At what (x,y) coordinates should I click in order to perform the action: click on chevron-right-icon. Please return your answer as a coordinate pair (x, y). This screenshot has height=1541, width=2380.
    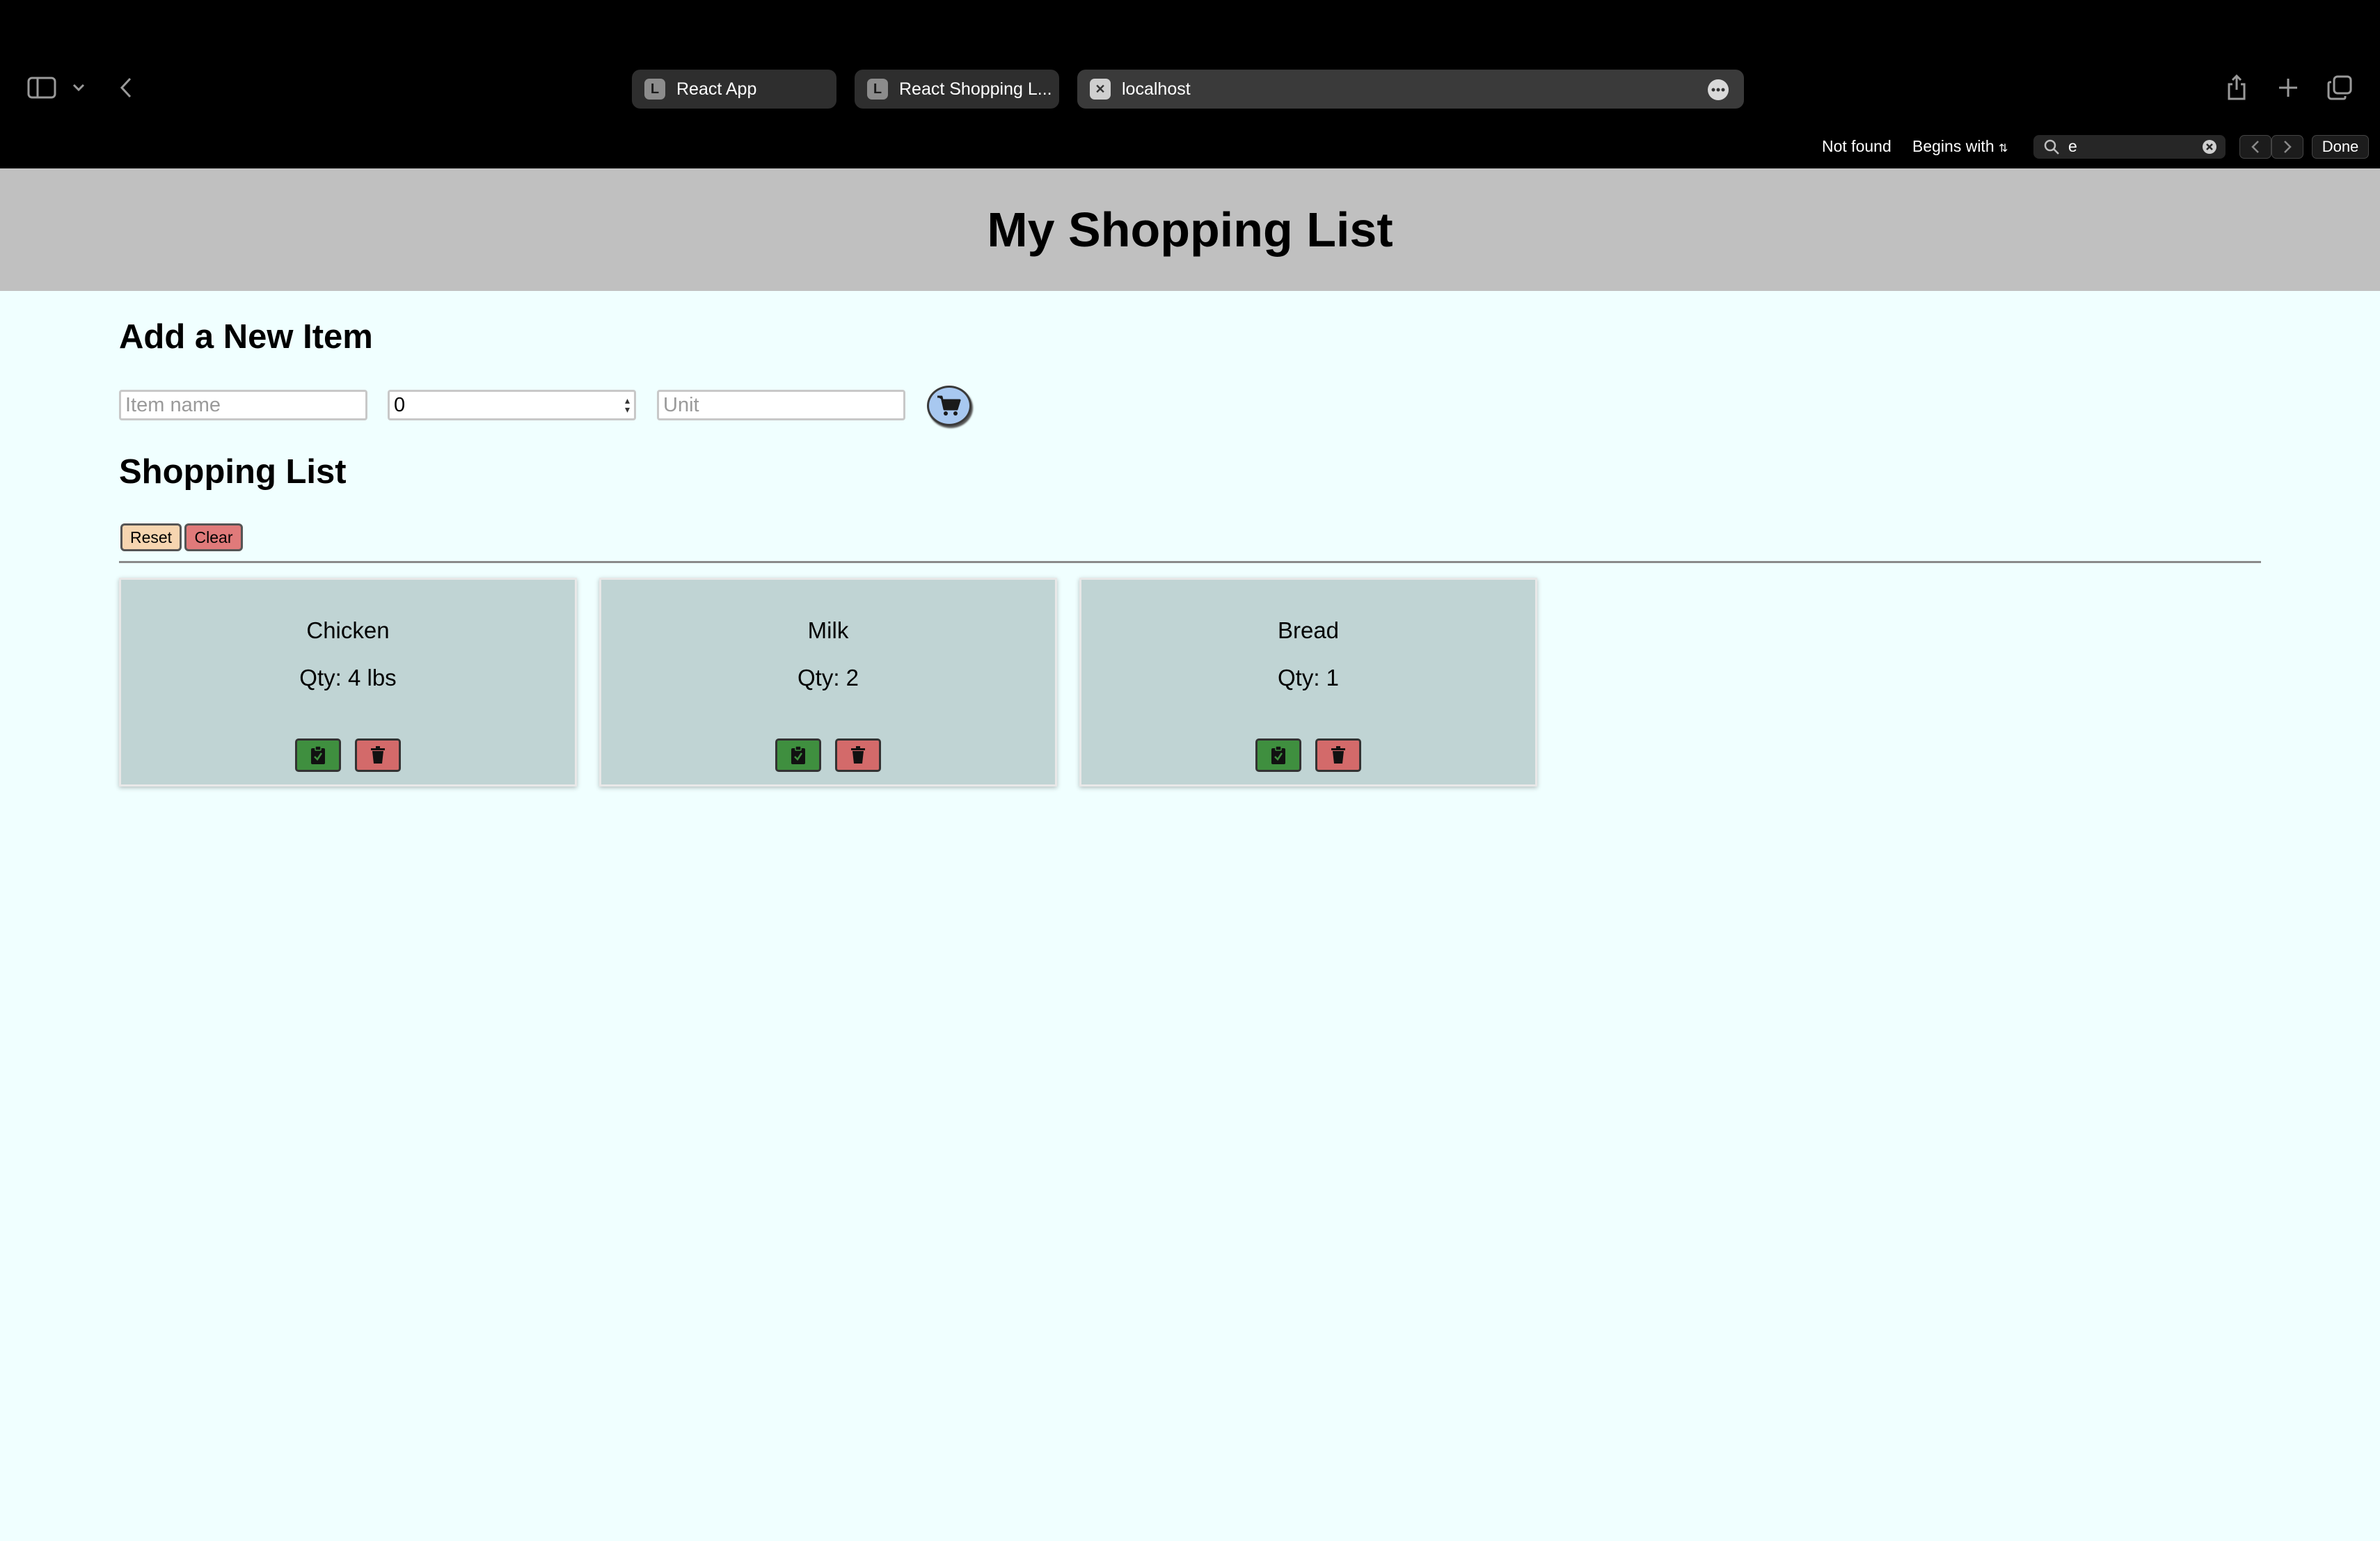
    Looking at the image, I should click on (2288, 147).